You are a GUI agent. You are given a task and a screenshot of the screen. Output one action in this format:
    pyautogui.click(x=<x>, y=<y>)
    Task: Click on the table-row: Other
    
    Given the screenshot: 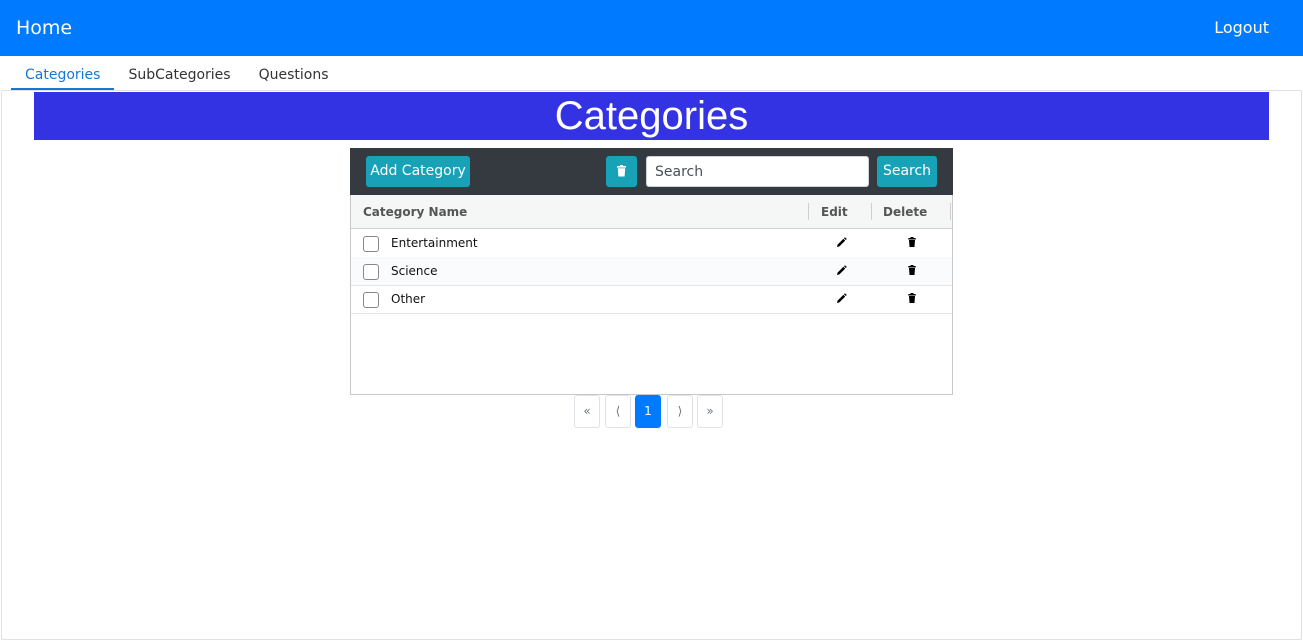 What is the action you would take?
    pyautogui.click(x=651, y=299)
    